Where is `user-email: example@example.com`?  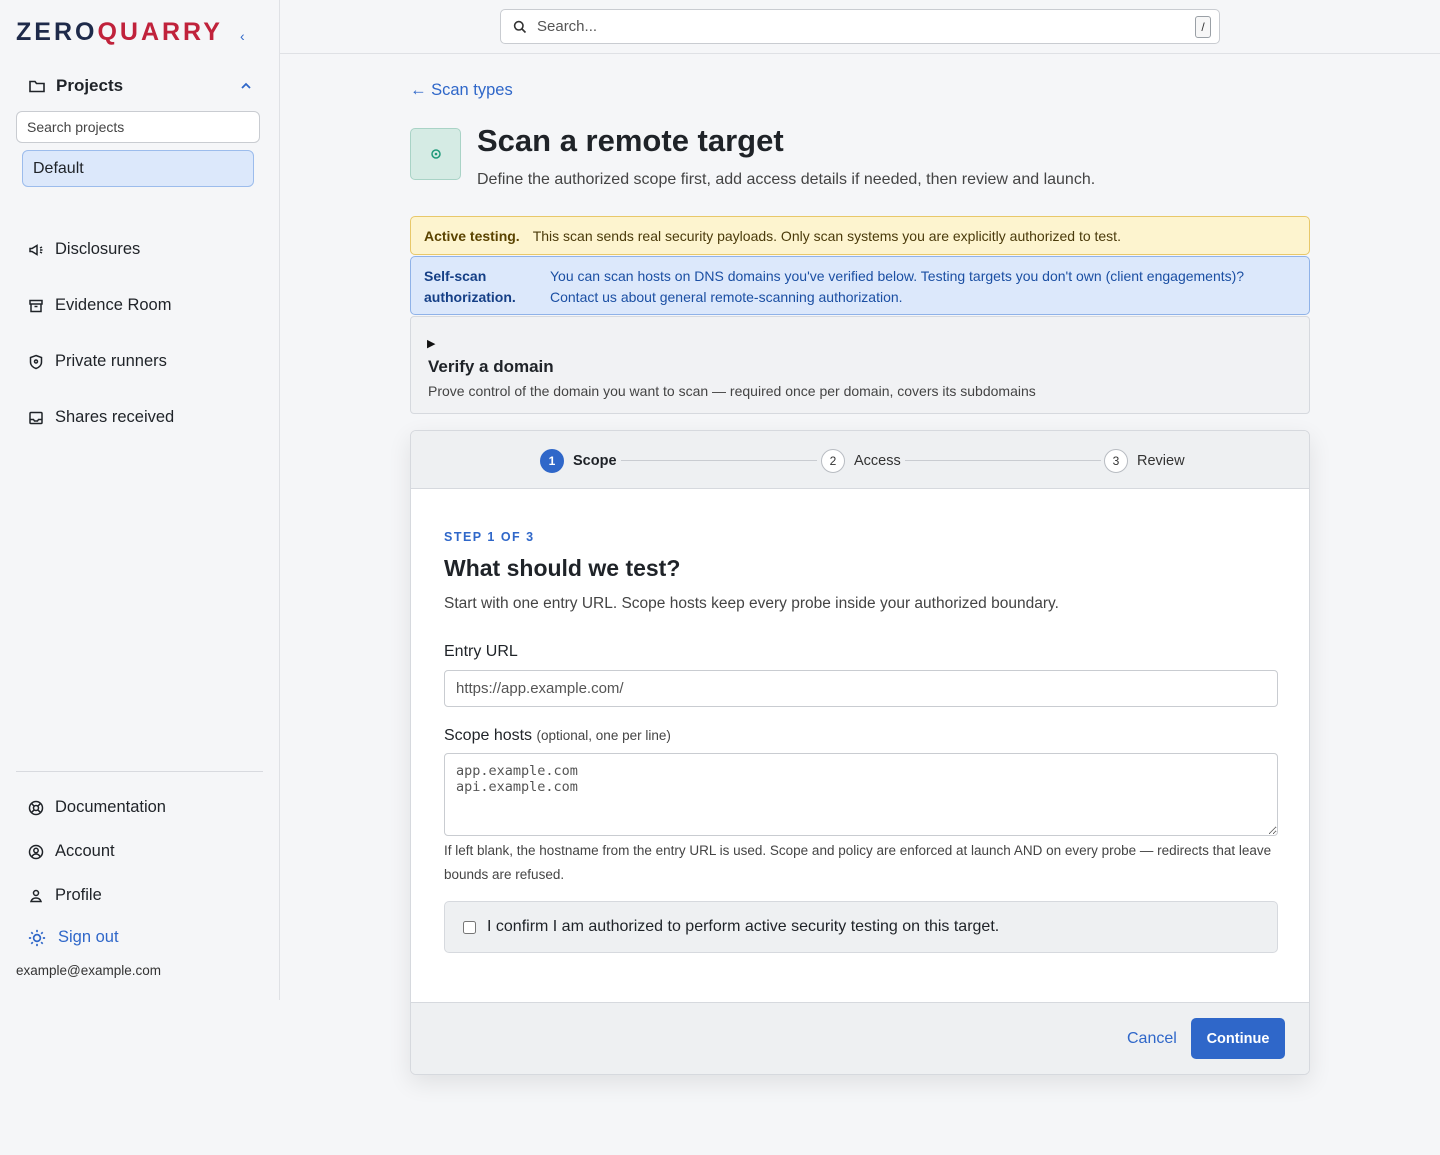
user-email: example@example.com is located at coordinates (89, 970).